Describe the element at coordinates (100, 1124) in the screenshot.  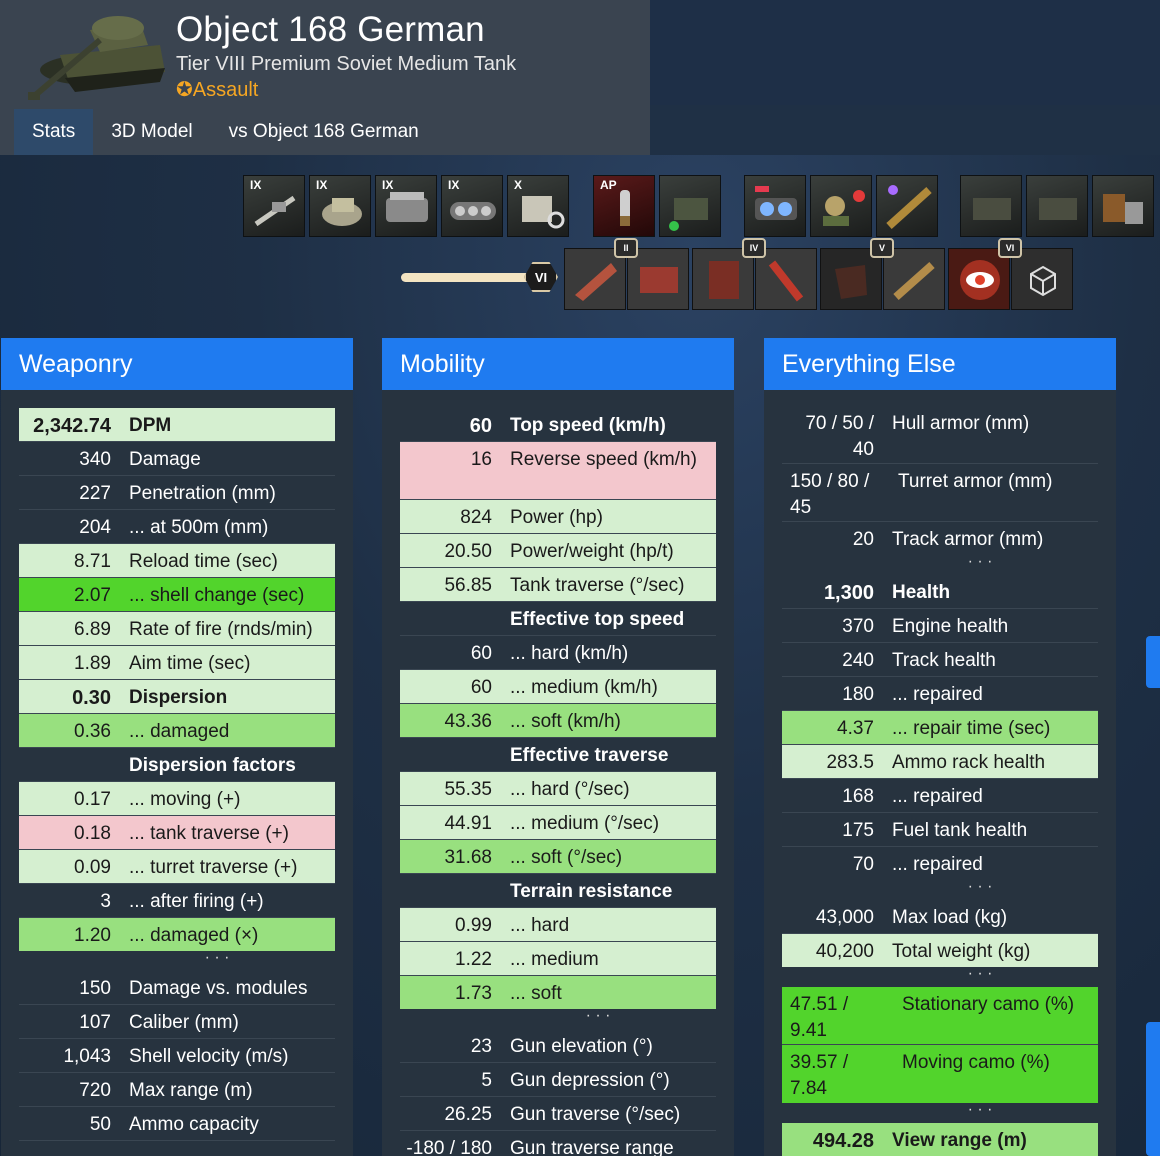
I see `stat-value: 50` at that location.